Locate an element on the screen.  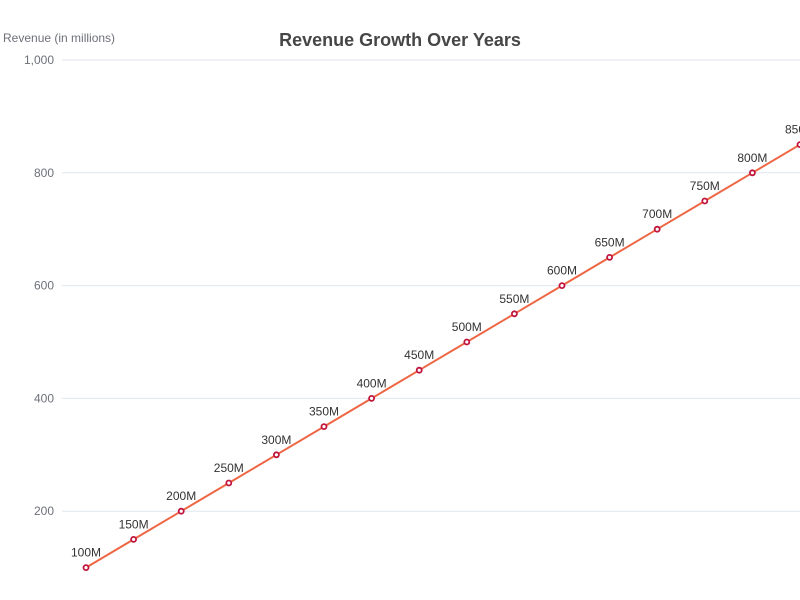
data-label: 500M is located at coordinates (467, 327).